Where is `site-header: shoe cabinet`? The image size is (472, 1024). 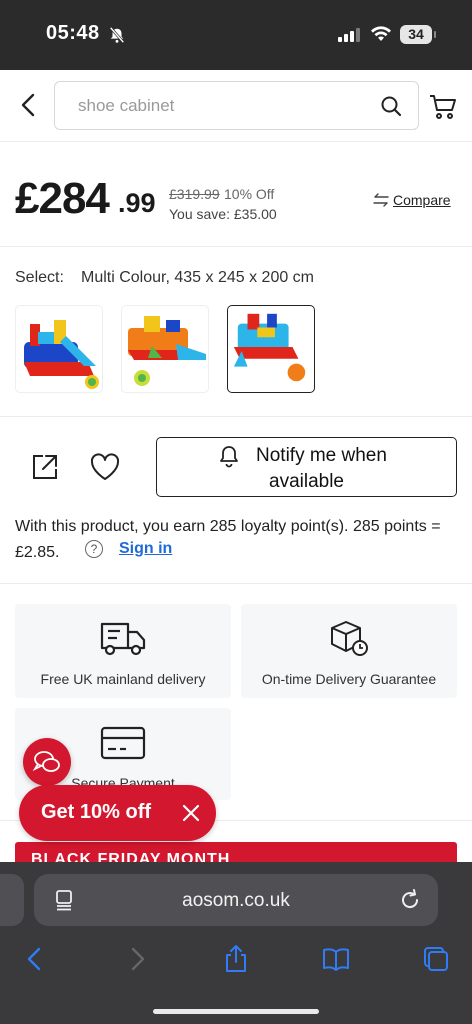
site-header: shoe cabinet is located at coordinates (236, 106).